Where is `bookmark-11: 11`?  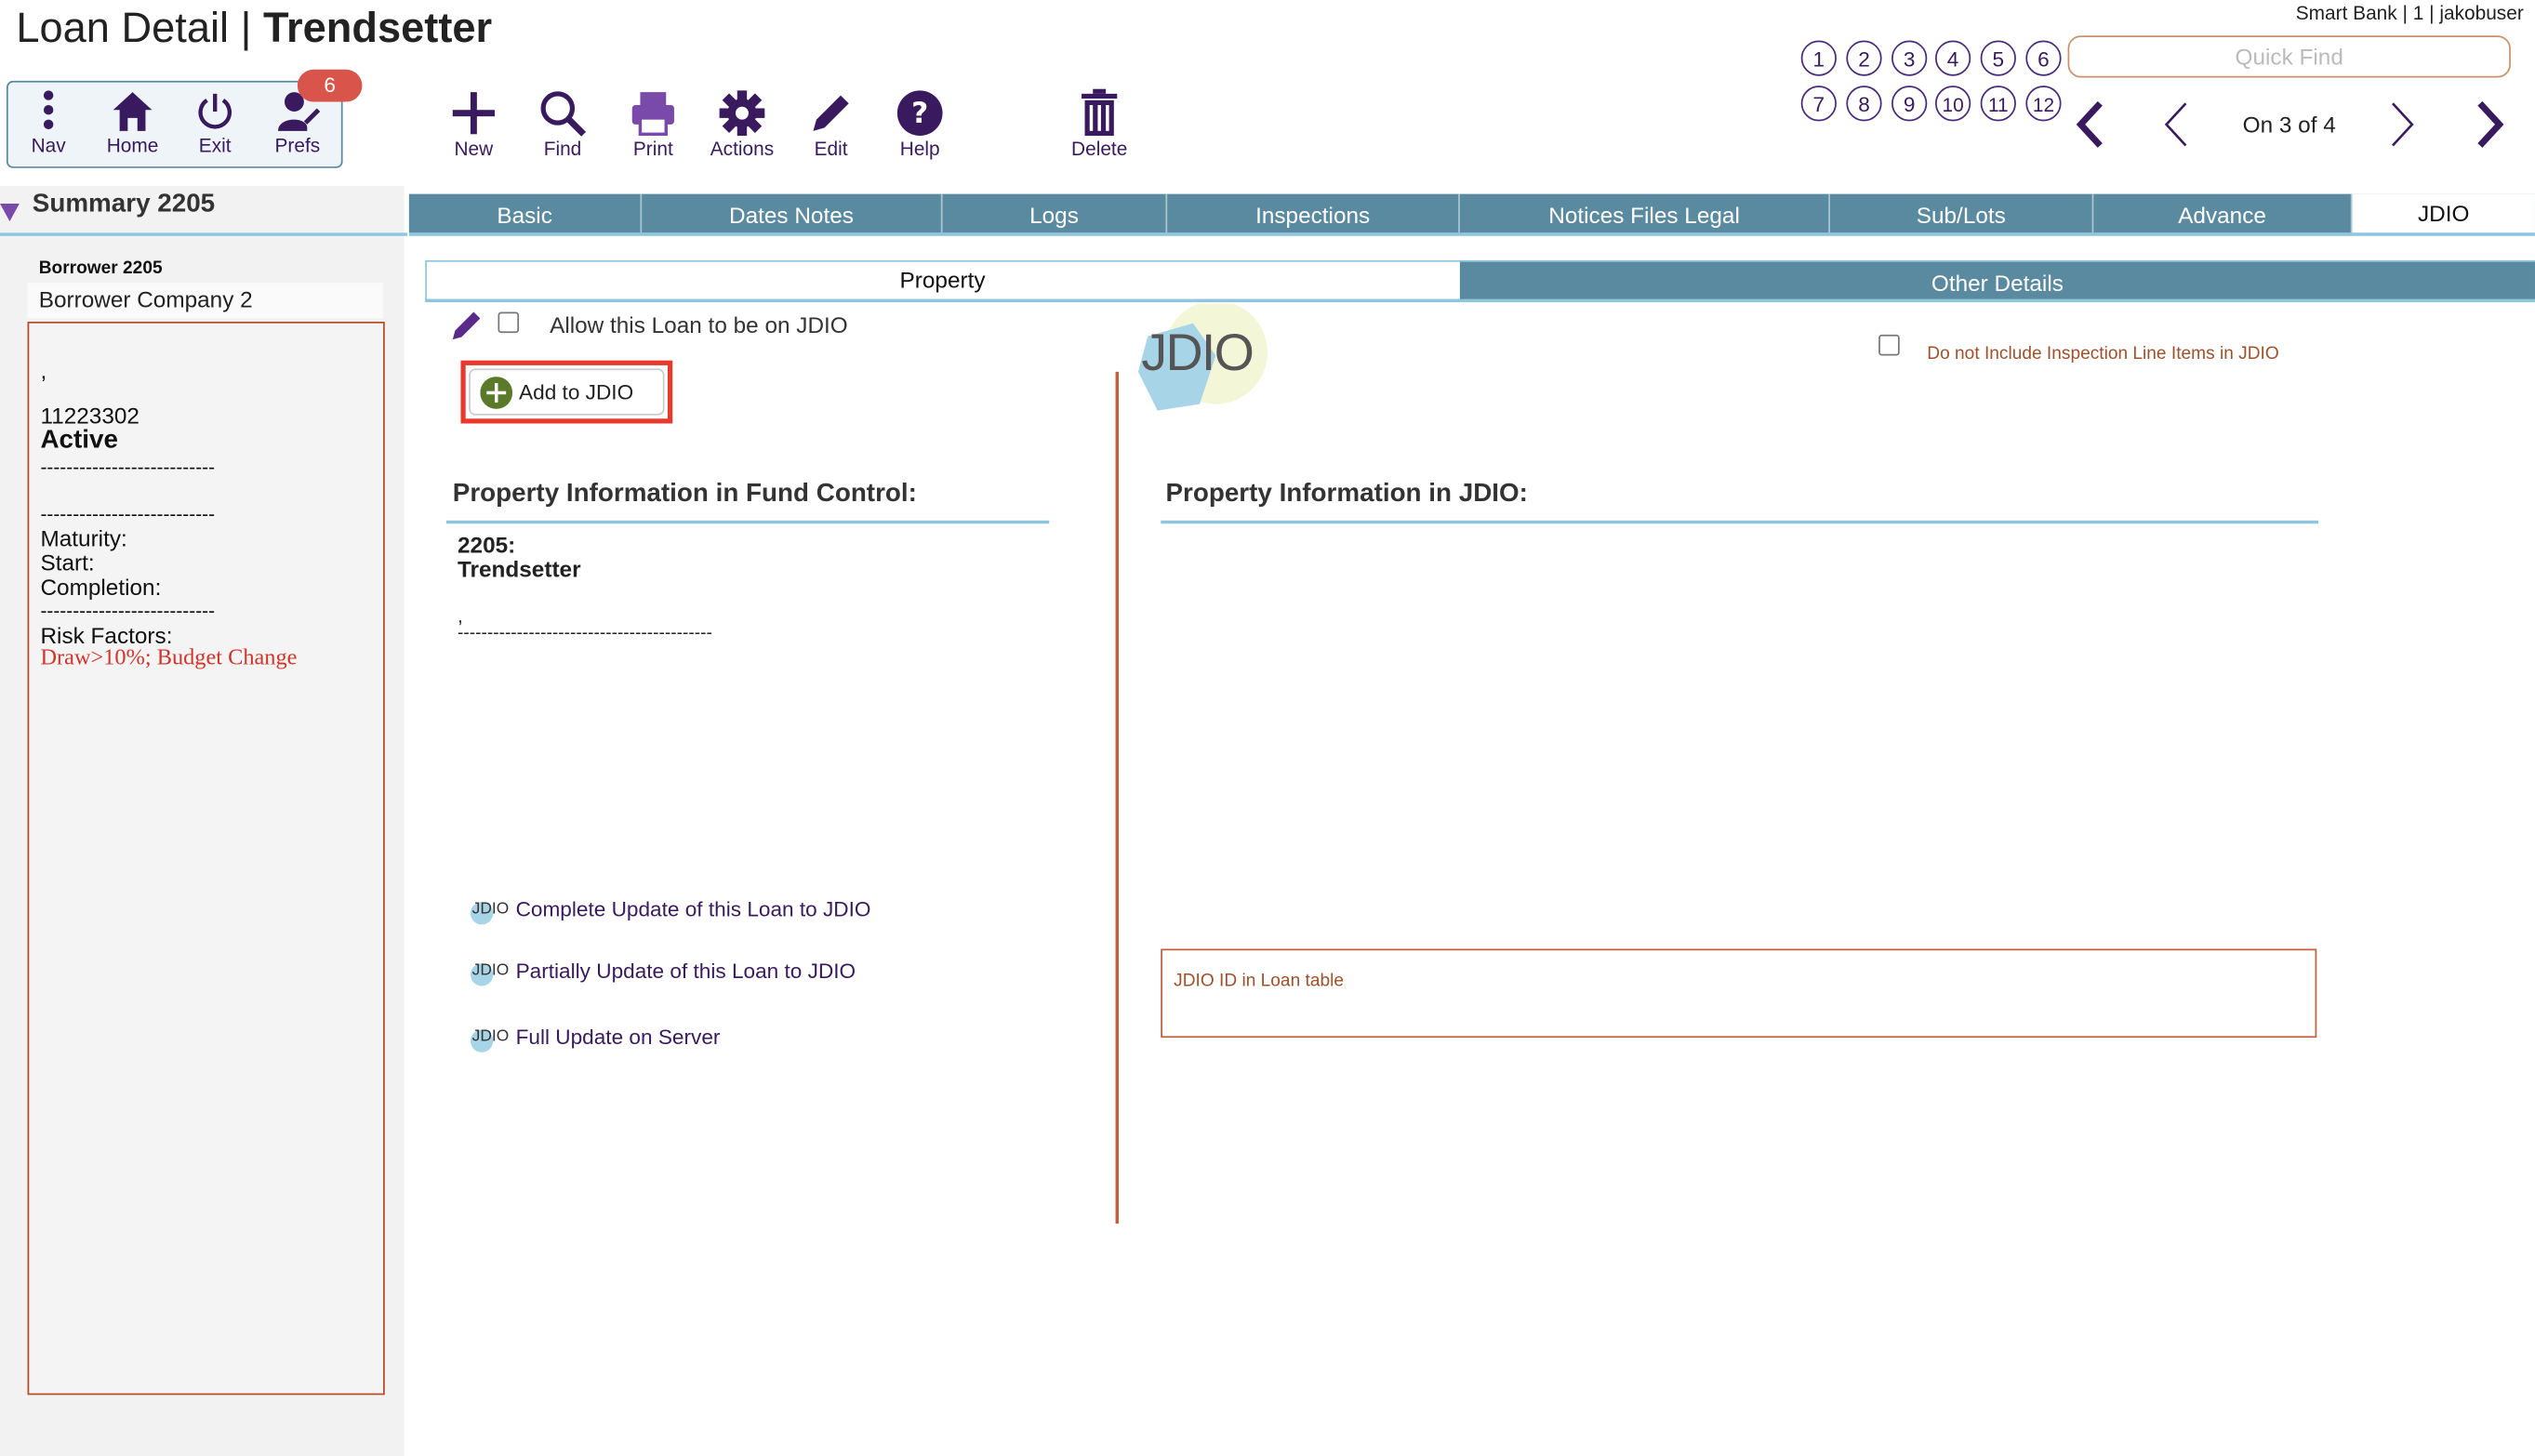 bookmark-11: 11 is located at coordinates (1998, 104).